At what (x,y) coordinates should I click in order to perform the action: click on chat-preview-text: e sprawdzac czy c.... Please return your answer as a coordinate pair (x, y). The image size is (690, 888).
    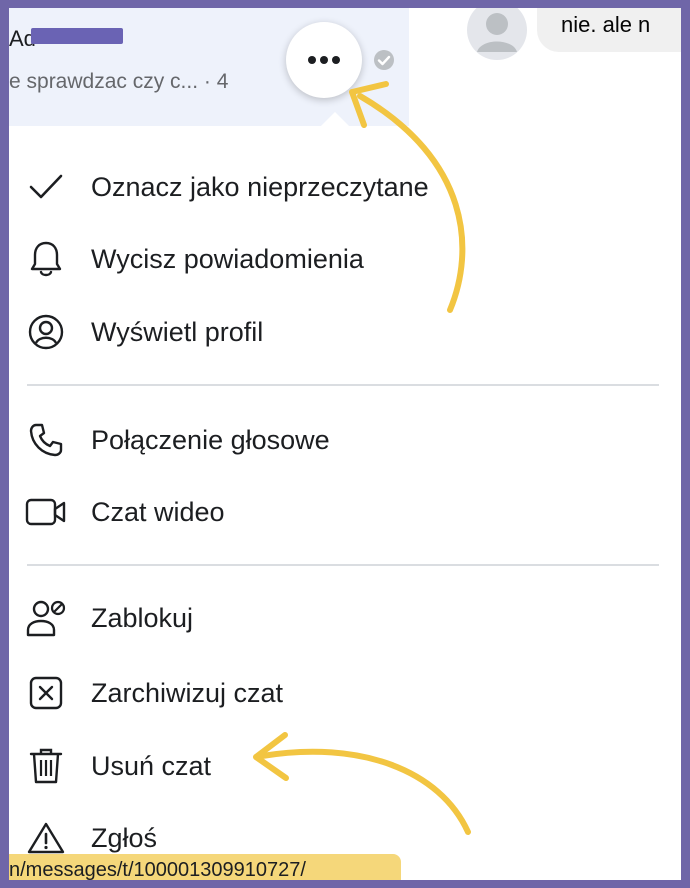
    Looking at the image, I should click on (104, 81).